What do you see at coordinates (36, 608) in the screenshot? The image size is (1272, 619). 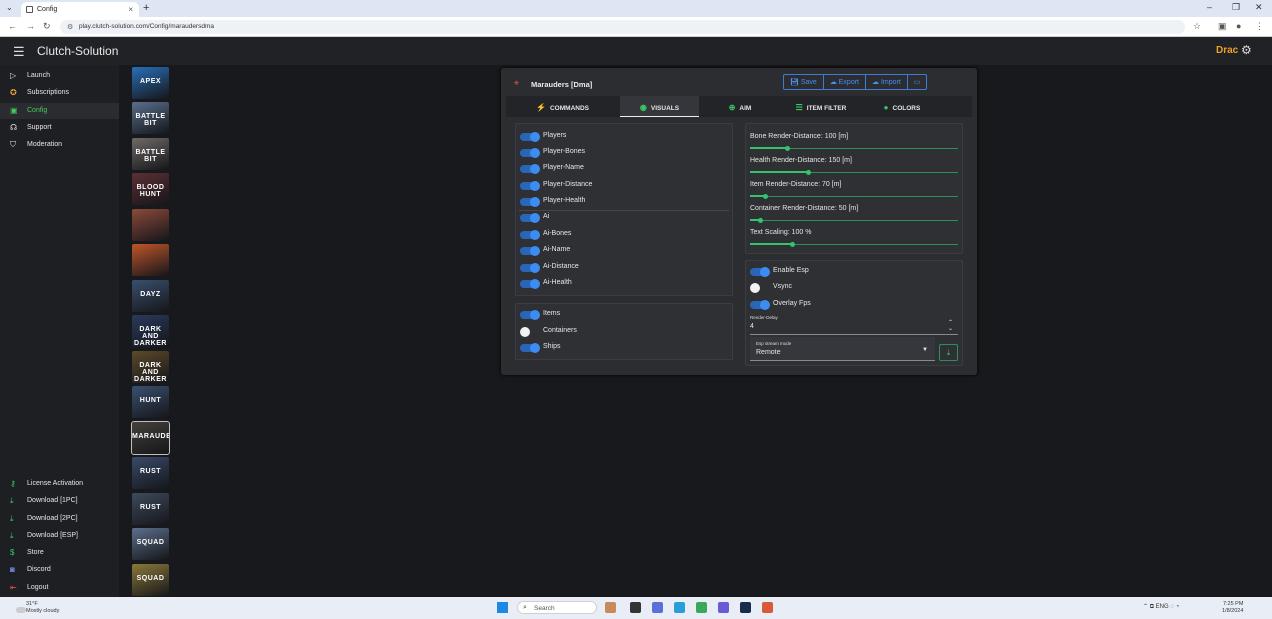 I see `weather-widget: 31°F Mostly cloudy` at bounding box center [36, 608].